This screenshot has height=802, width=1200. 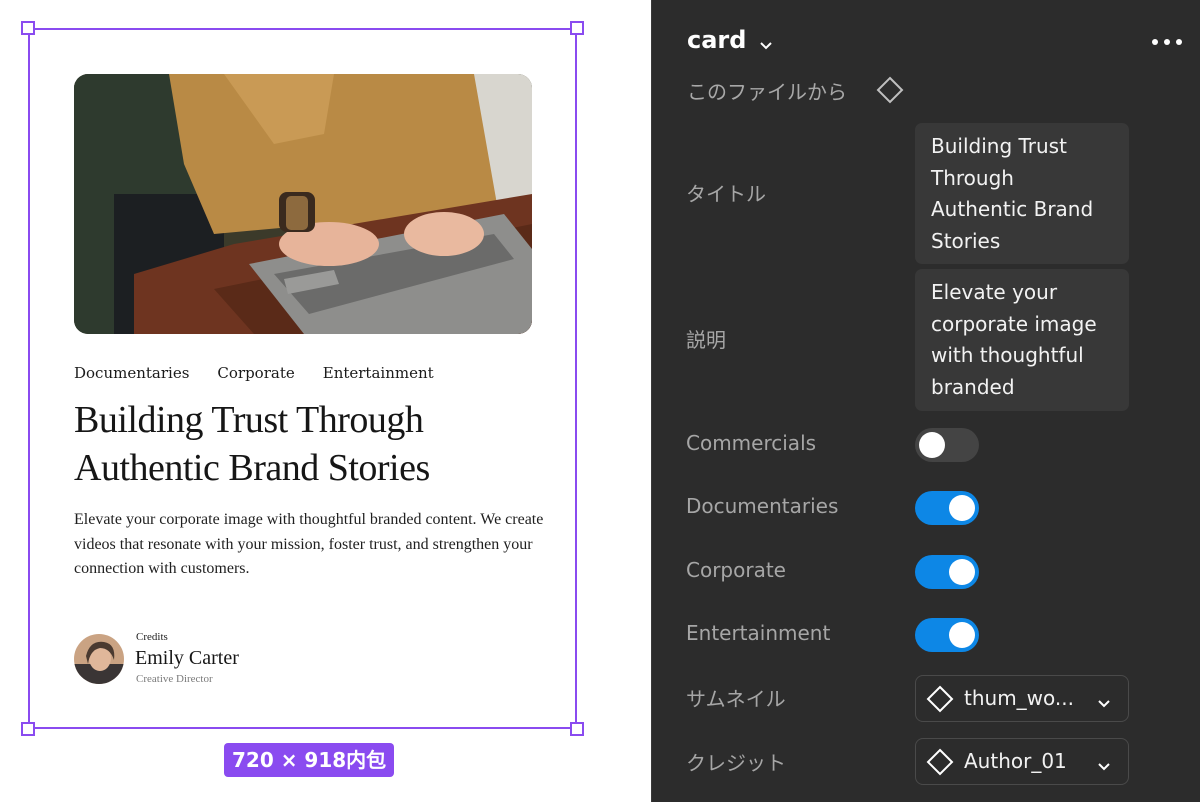 I want to click on commercials-toggle-label: Commercials, so click(x=751, y=443).